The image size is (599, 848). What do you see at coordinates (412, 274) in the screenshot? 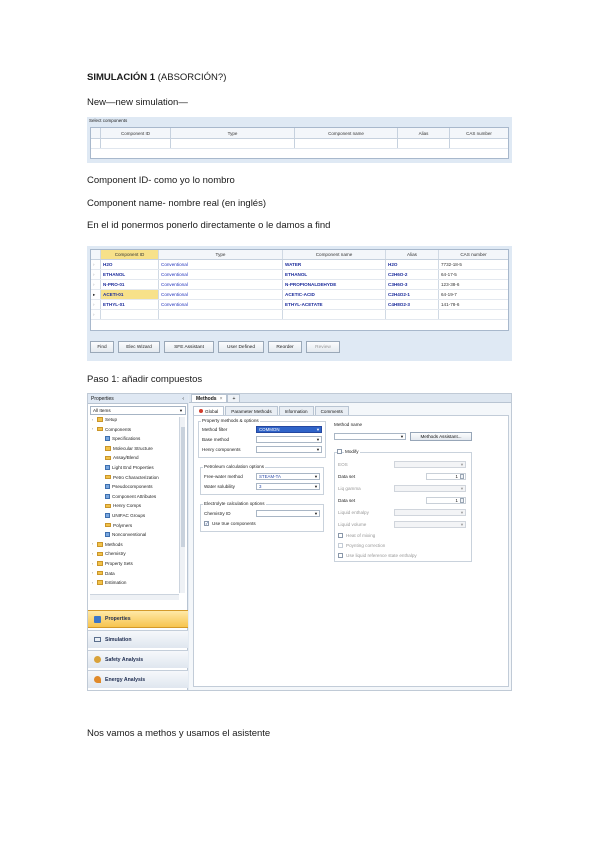
I see `alias-cell: C2H6O-2` at bounding box center [412, 274].